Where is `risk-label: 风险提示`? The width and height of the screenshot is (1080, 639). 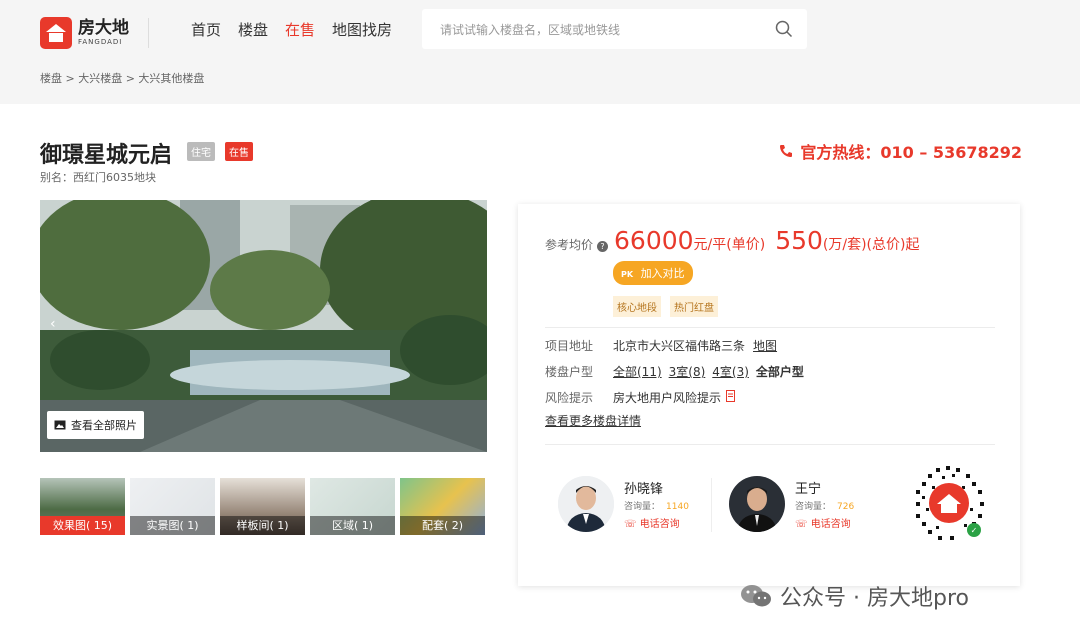 risk-label: 风险提示 is located at coordinates (569, 398).